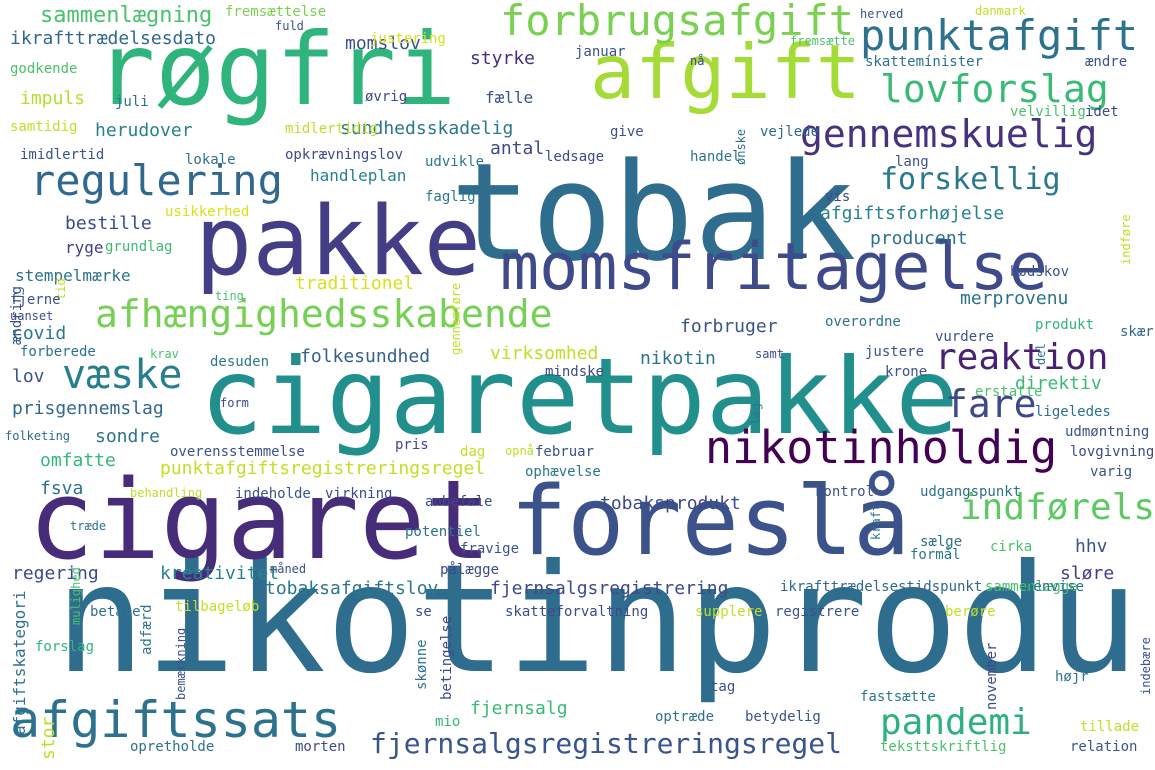 Image resolution: width=1155 pixels, height=770 pixels. I want to click on cloud-word: idet, so click(1102, 112).